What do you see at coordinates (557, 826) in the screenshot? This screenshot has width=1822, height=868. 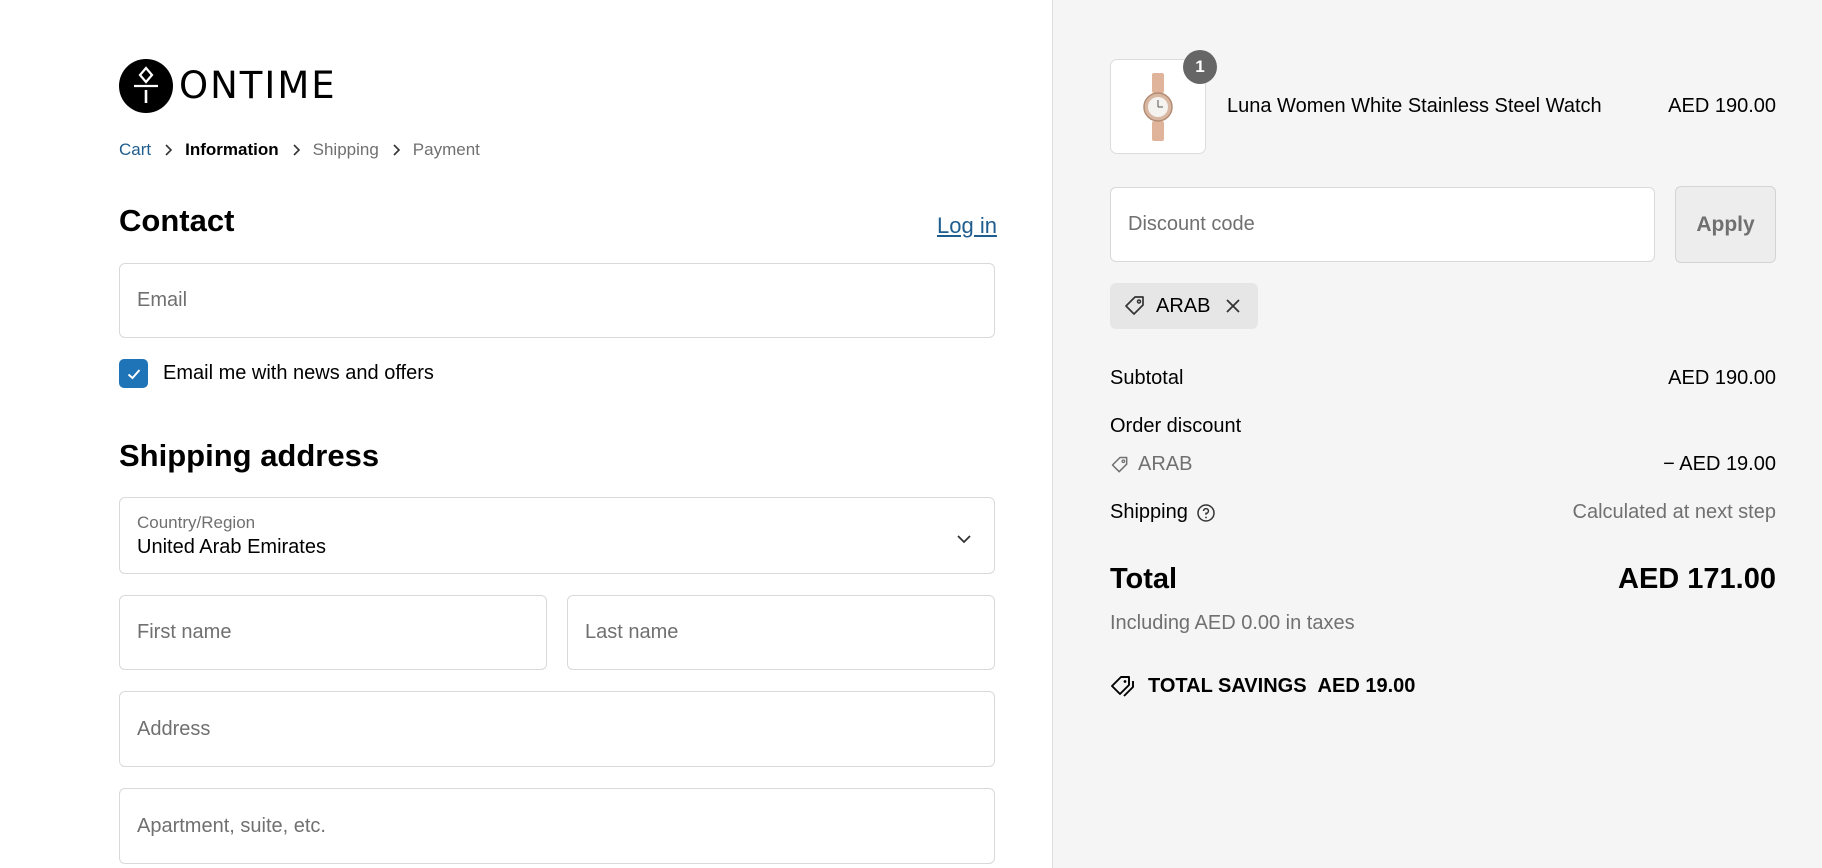 I see `apartment-field: Apartment, suite, etc.` at bounding box center [557, 826].